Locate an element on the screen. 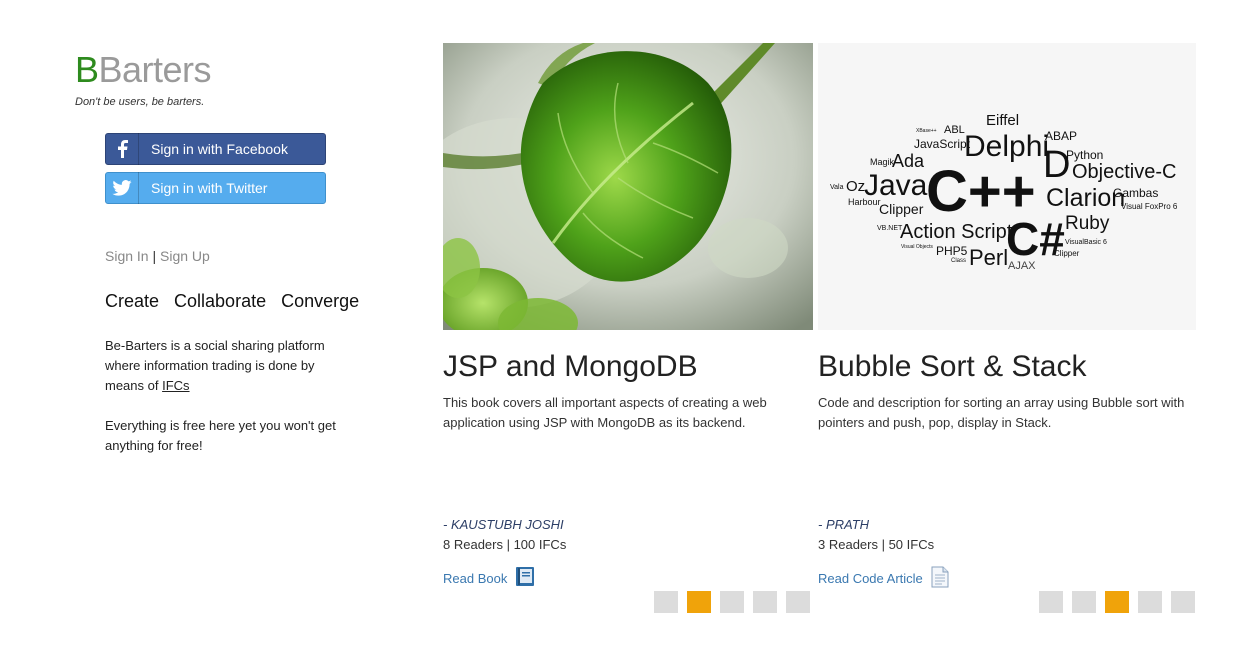  logo-initial: B is located at coordinates (87, 69).